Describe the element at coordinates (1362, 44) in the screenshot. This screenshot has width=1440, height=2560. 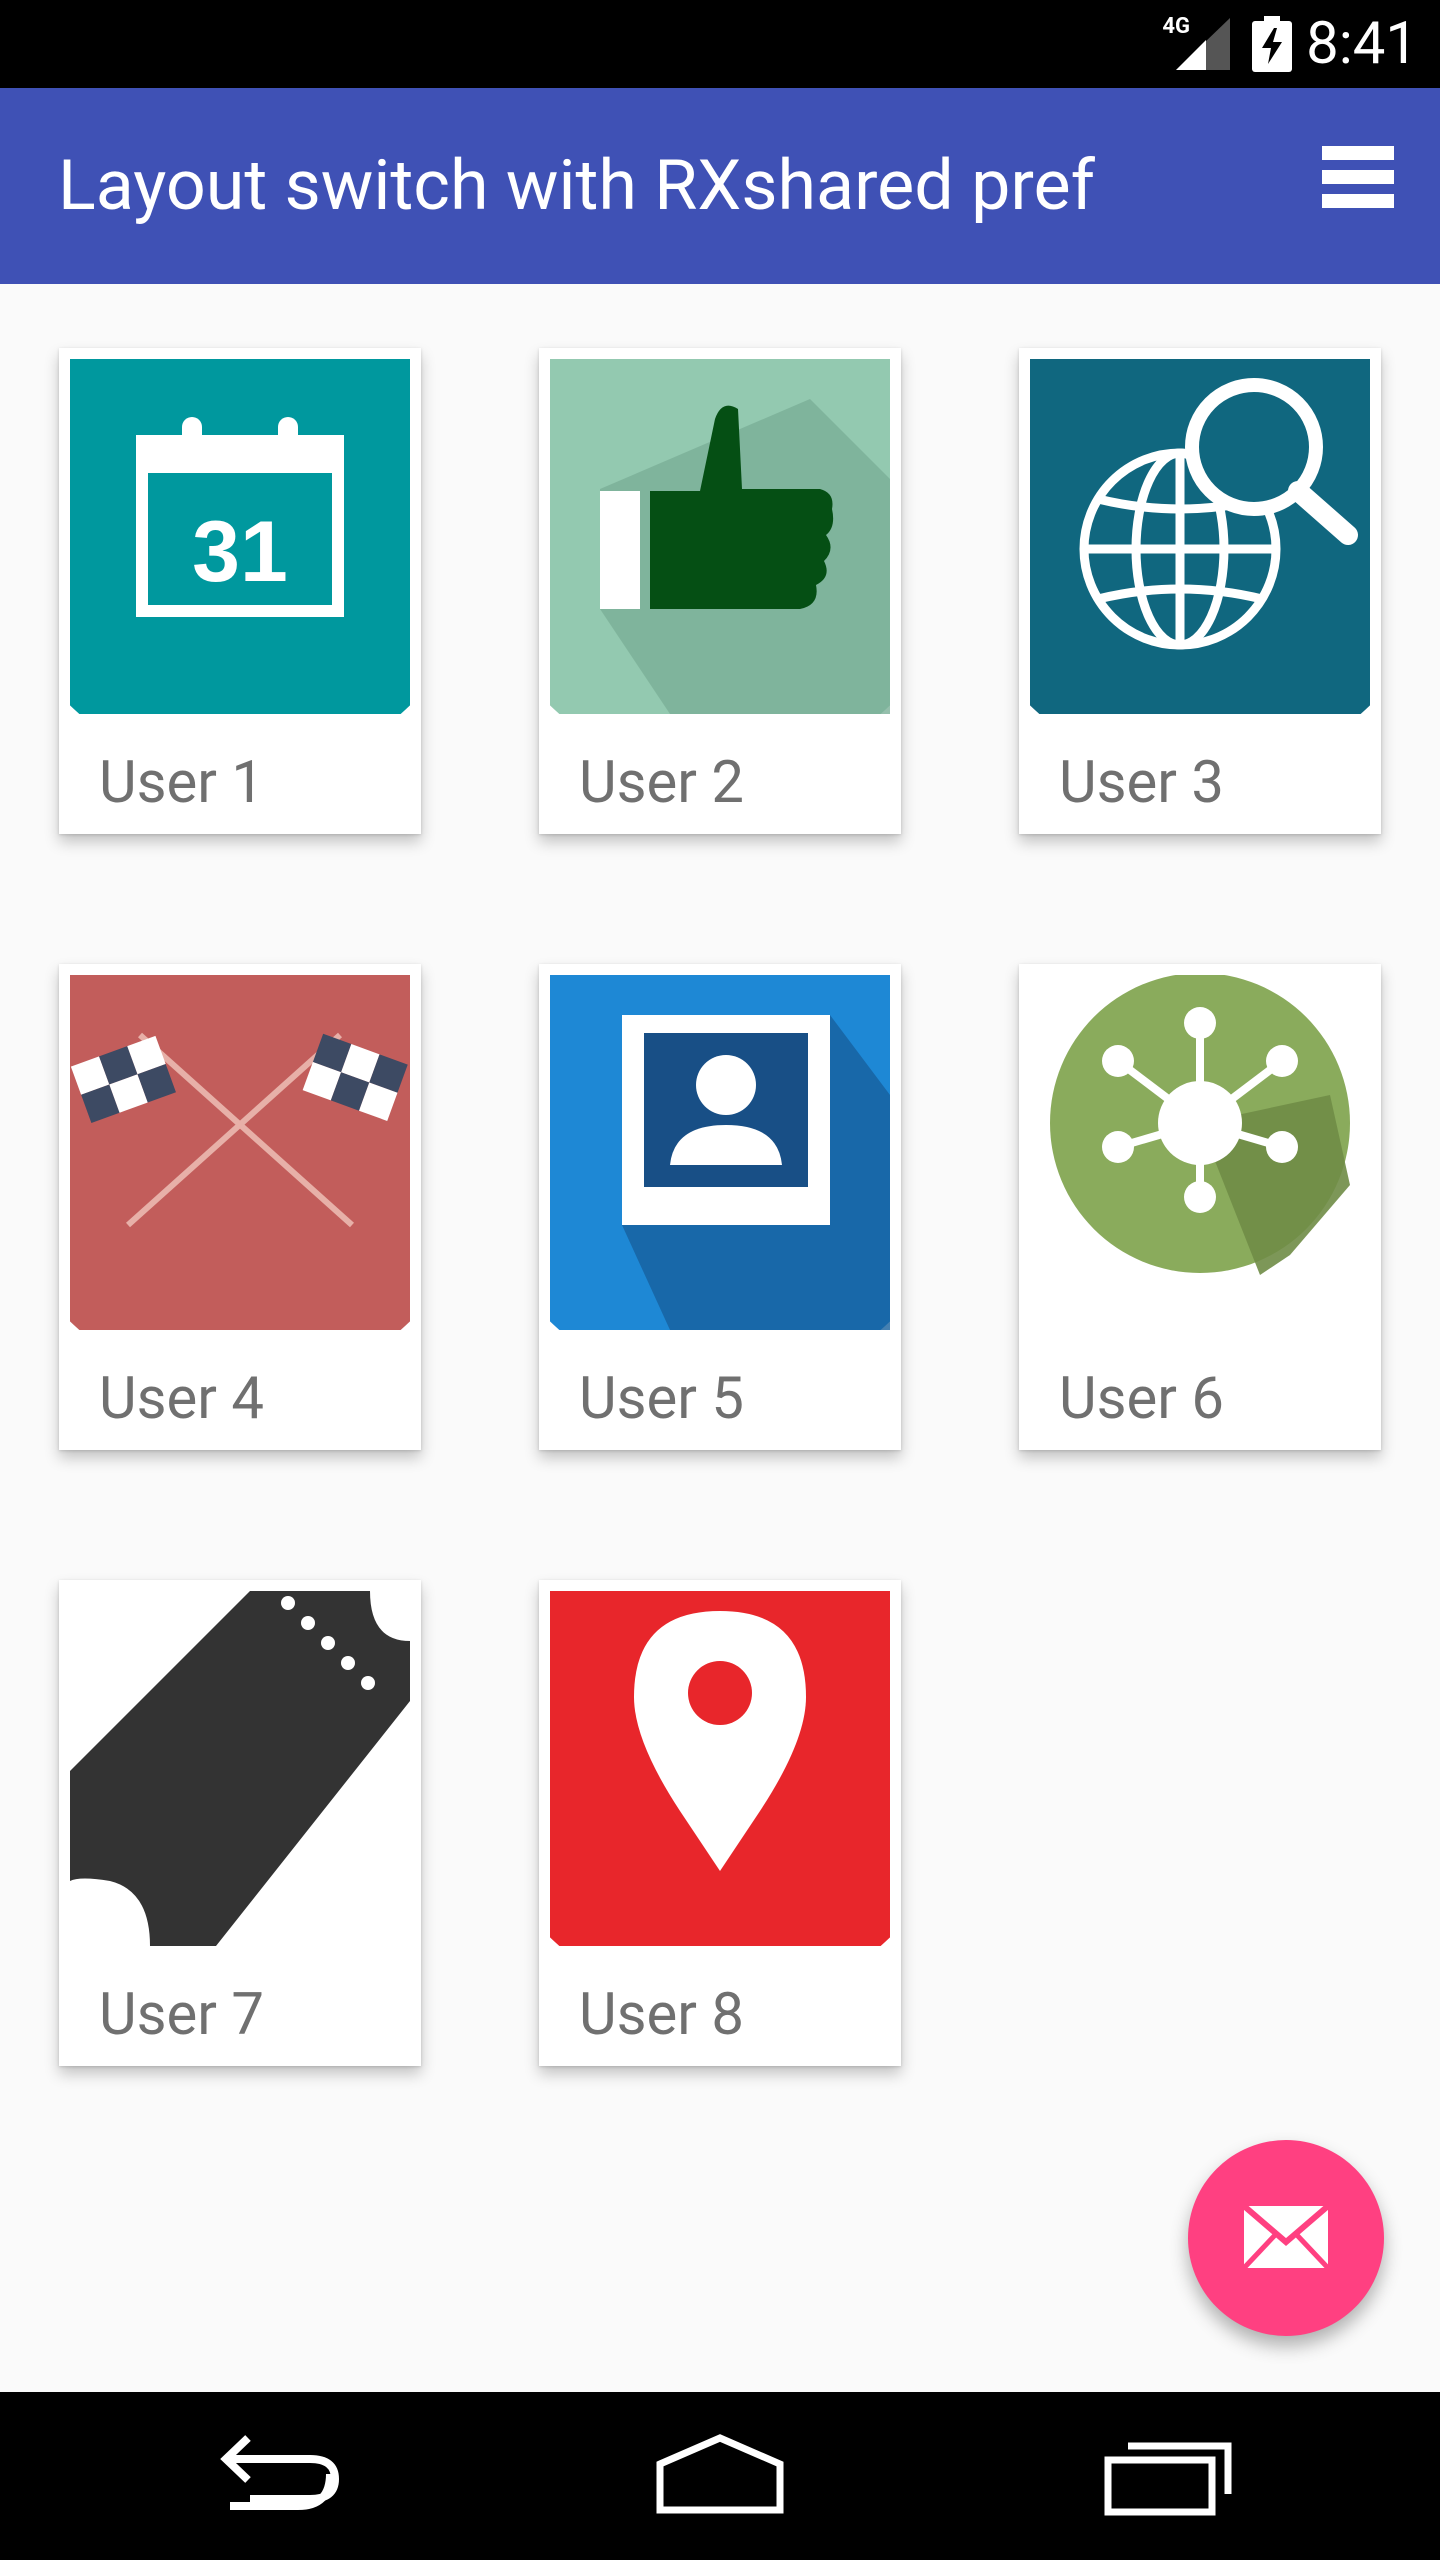
I see `clock: 8:41` at that location.